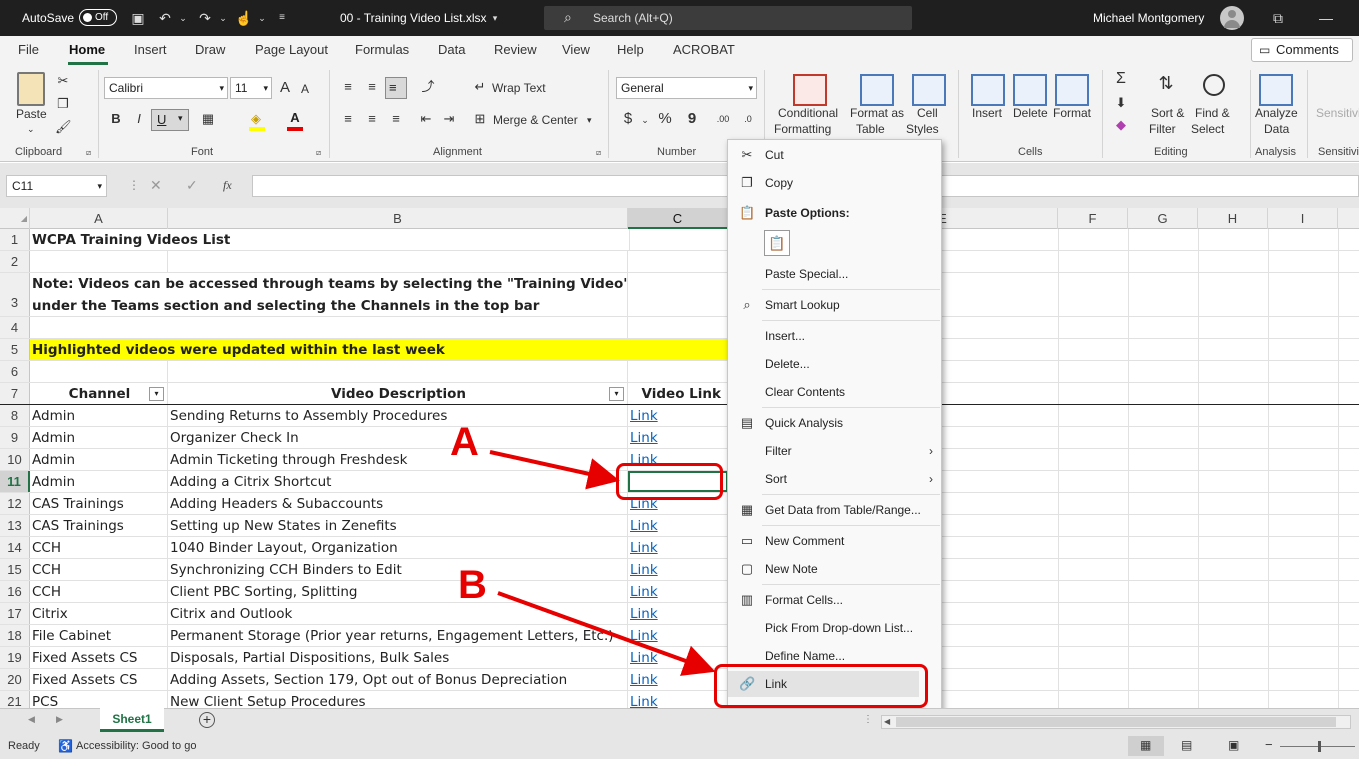  What do you see at coordinates (669, 481) in the screenshot?
I see `highlight-box-cell-c11` at bounding box center [669, 481].